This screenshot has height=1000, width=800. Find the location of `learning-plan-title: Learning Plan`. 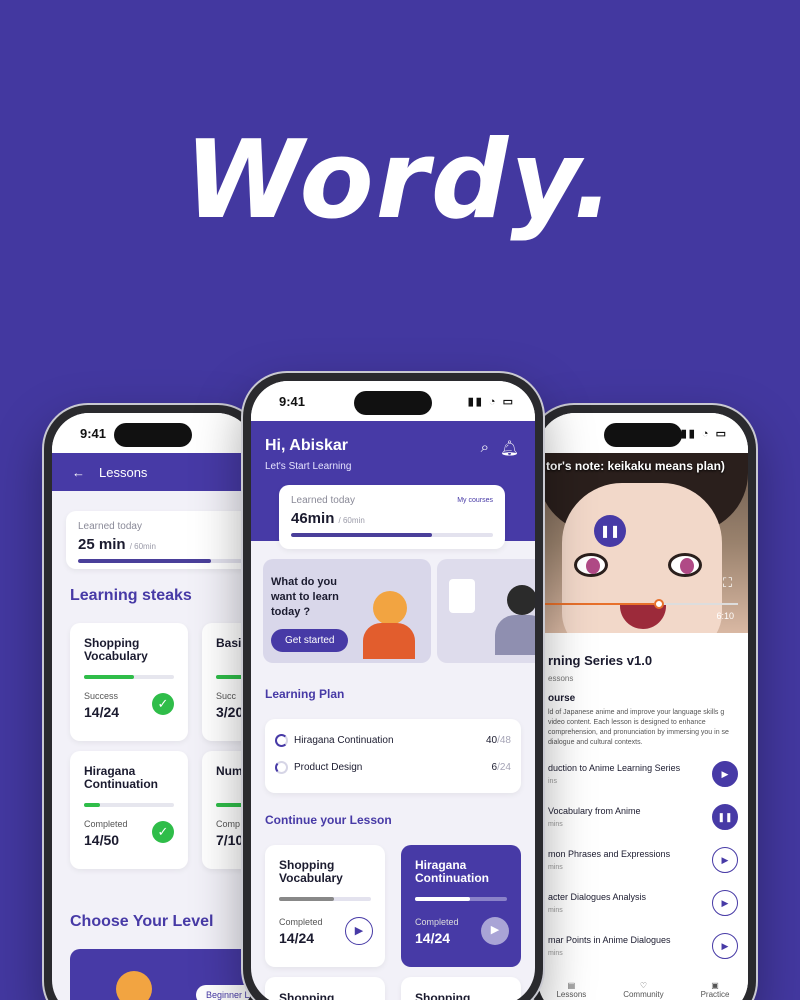

learning-plan-title: Learning Plan is located at coordinates (305, 694).